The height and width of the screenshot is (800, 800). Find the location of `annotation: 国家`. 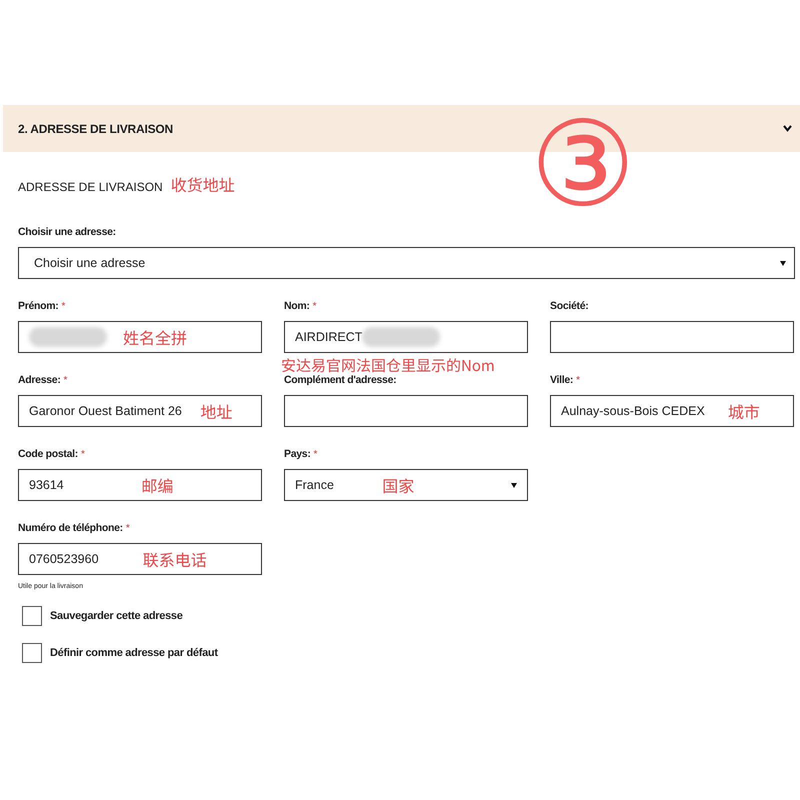

annotation: 国家 is located at coordinates (398, 485).